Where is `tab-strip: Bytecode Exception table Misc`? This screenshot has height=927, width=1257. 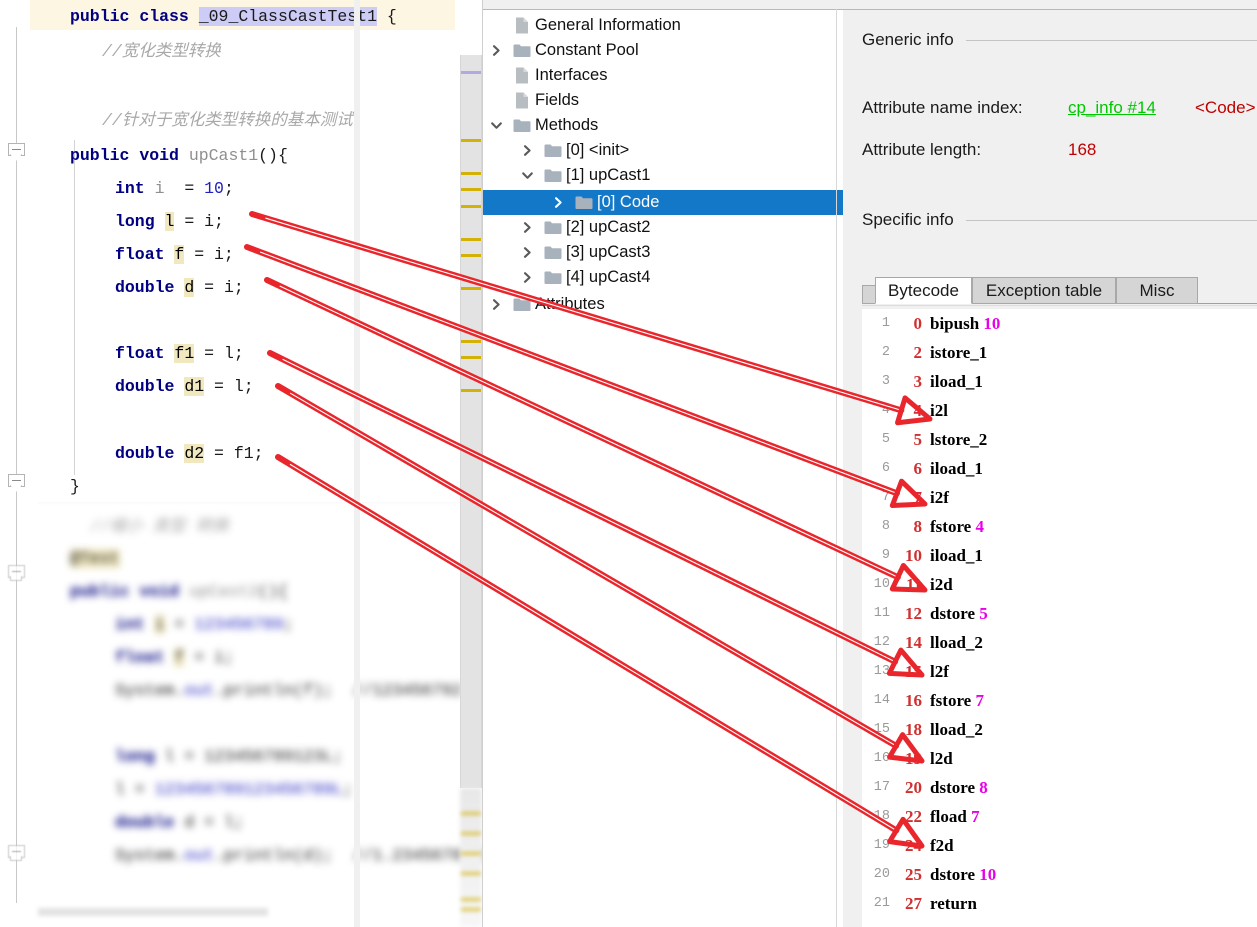
tab-strip: Bytecode Exception table Misc is located at coordinates (1059, 290).